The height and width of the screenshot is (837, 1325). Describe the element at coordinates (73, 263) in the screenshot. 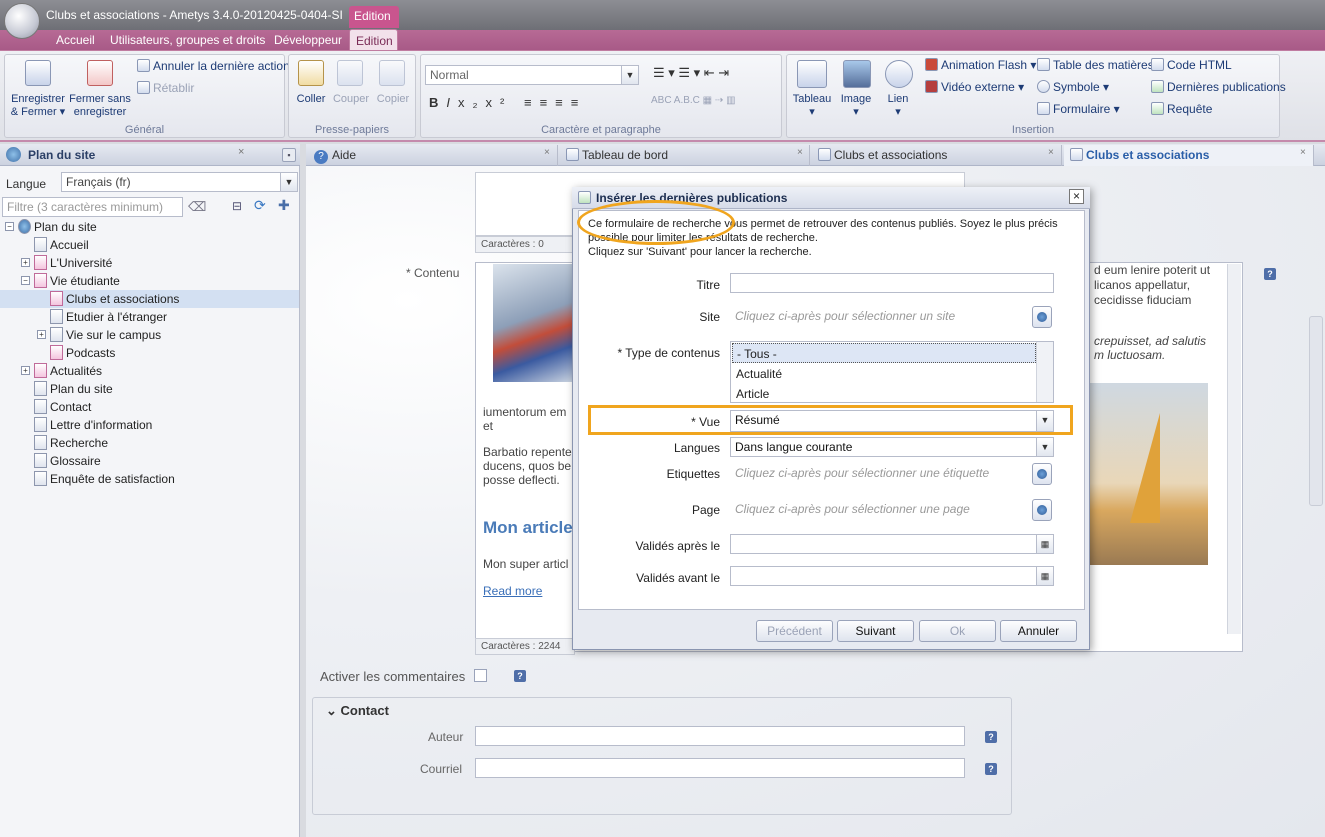

I see `tree-item: L'Université` at that location.